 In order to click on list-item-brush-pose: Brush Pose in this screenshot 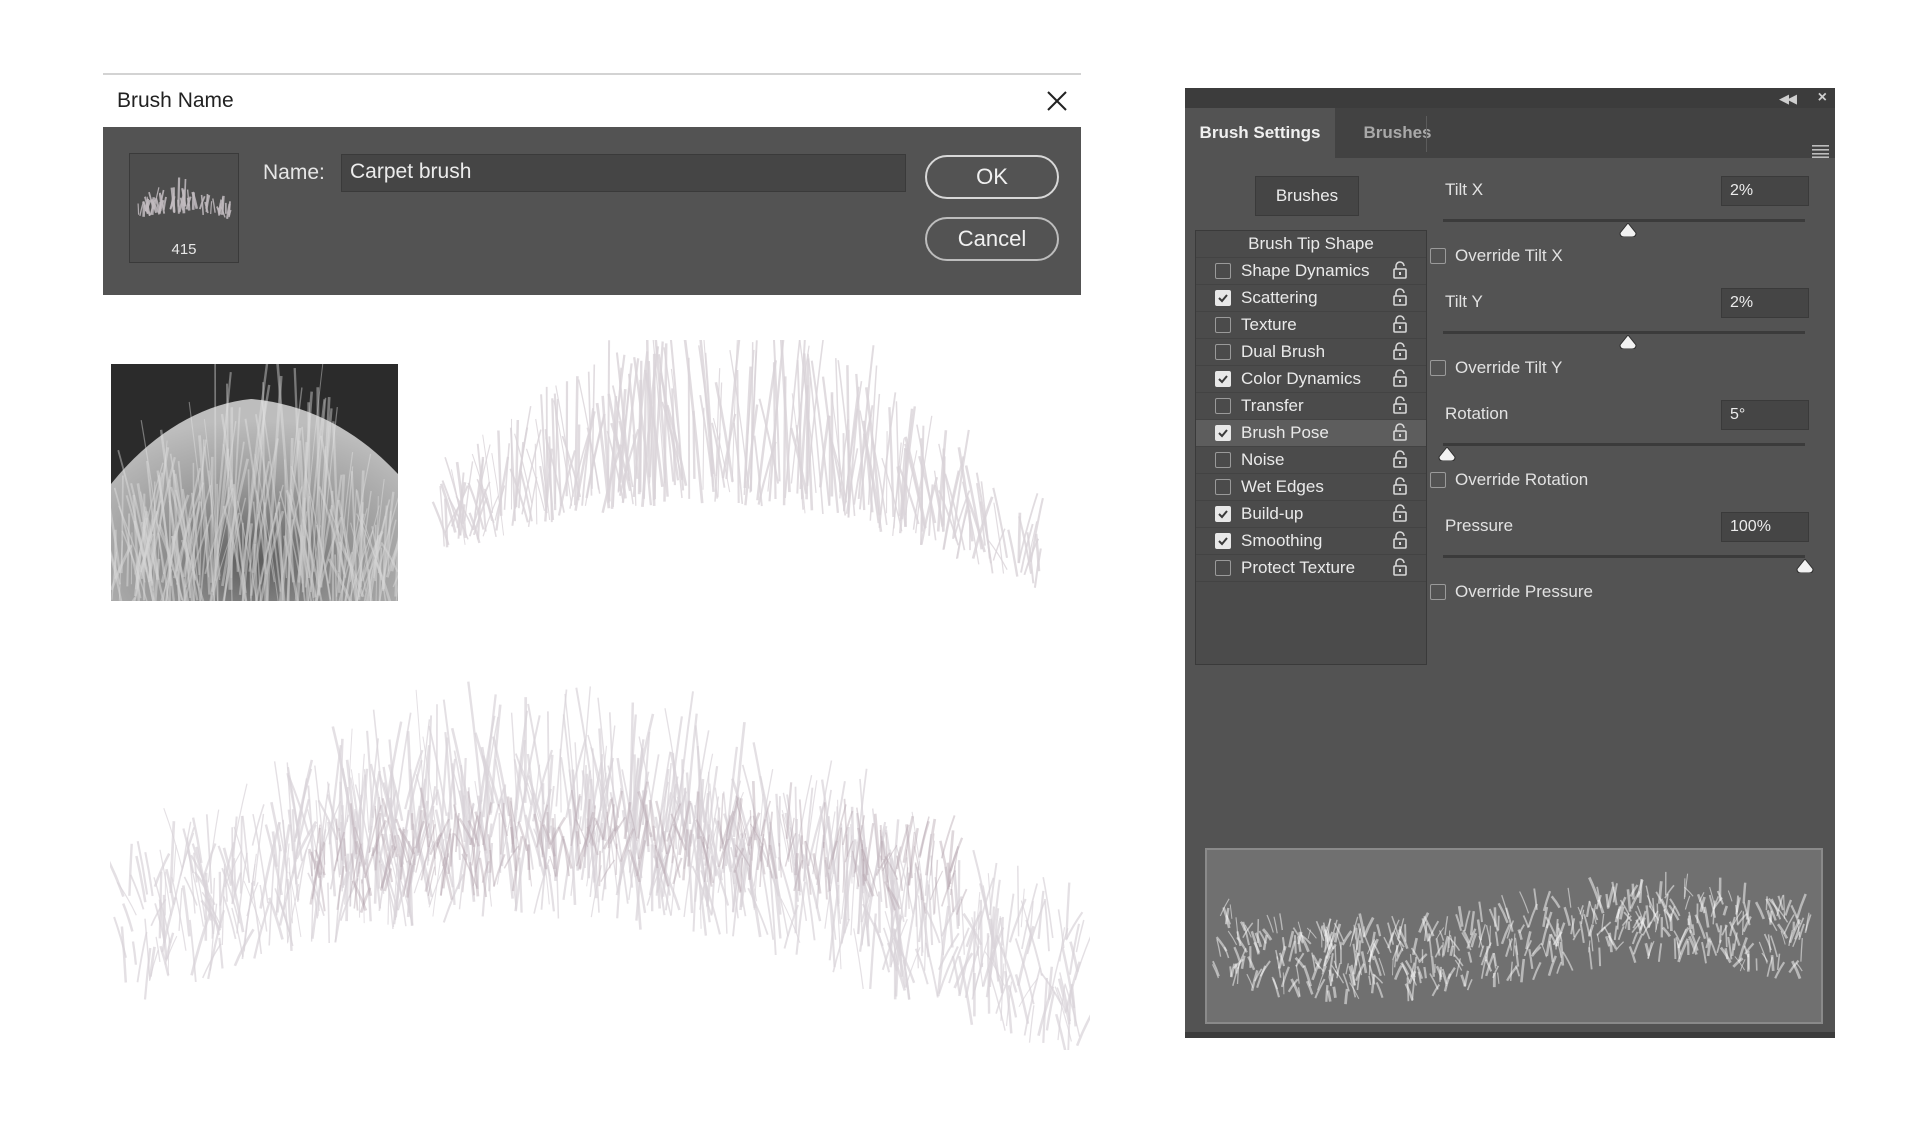, I will do `click(1311, 433)`.